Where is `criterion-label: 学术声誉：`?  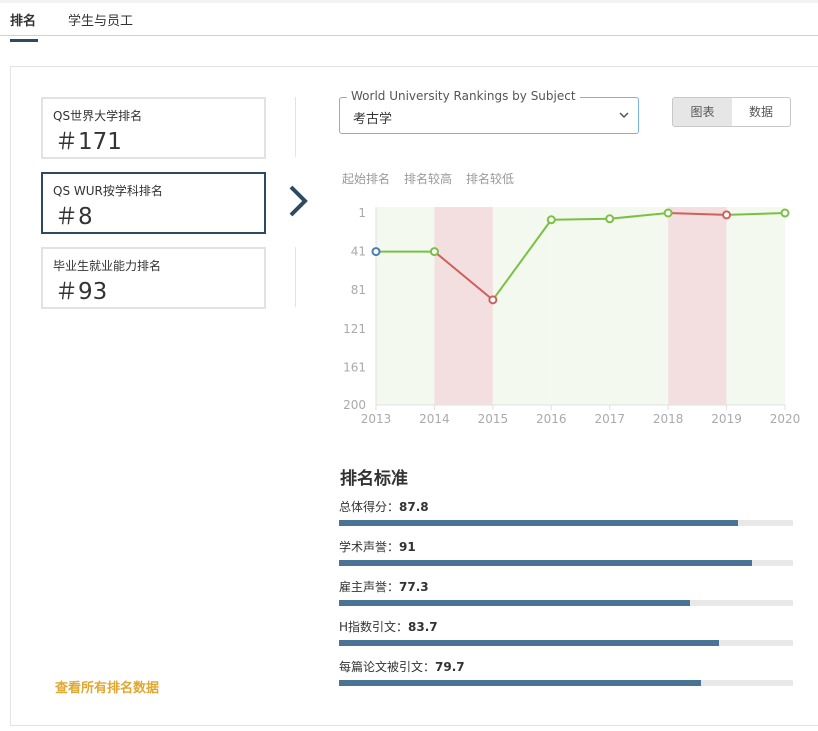 criterion-label: 学术声誉： is located at coordinates (369, 547).